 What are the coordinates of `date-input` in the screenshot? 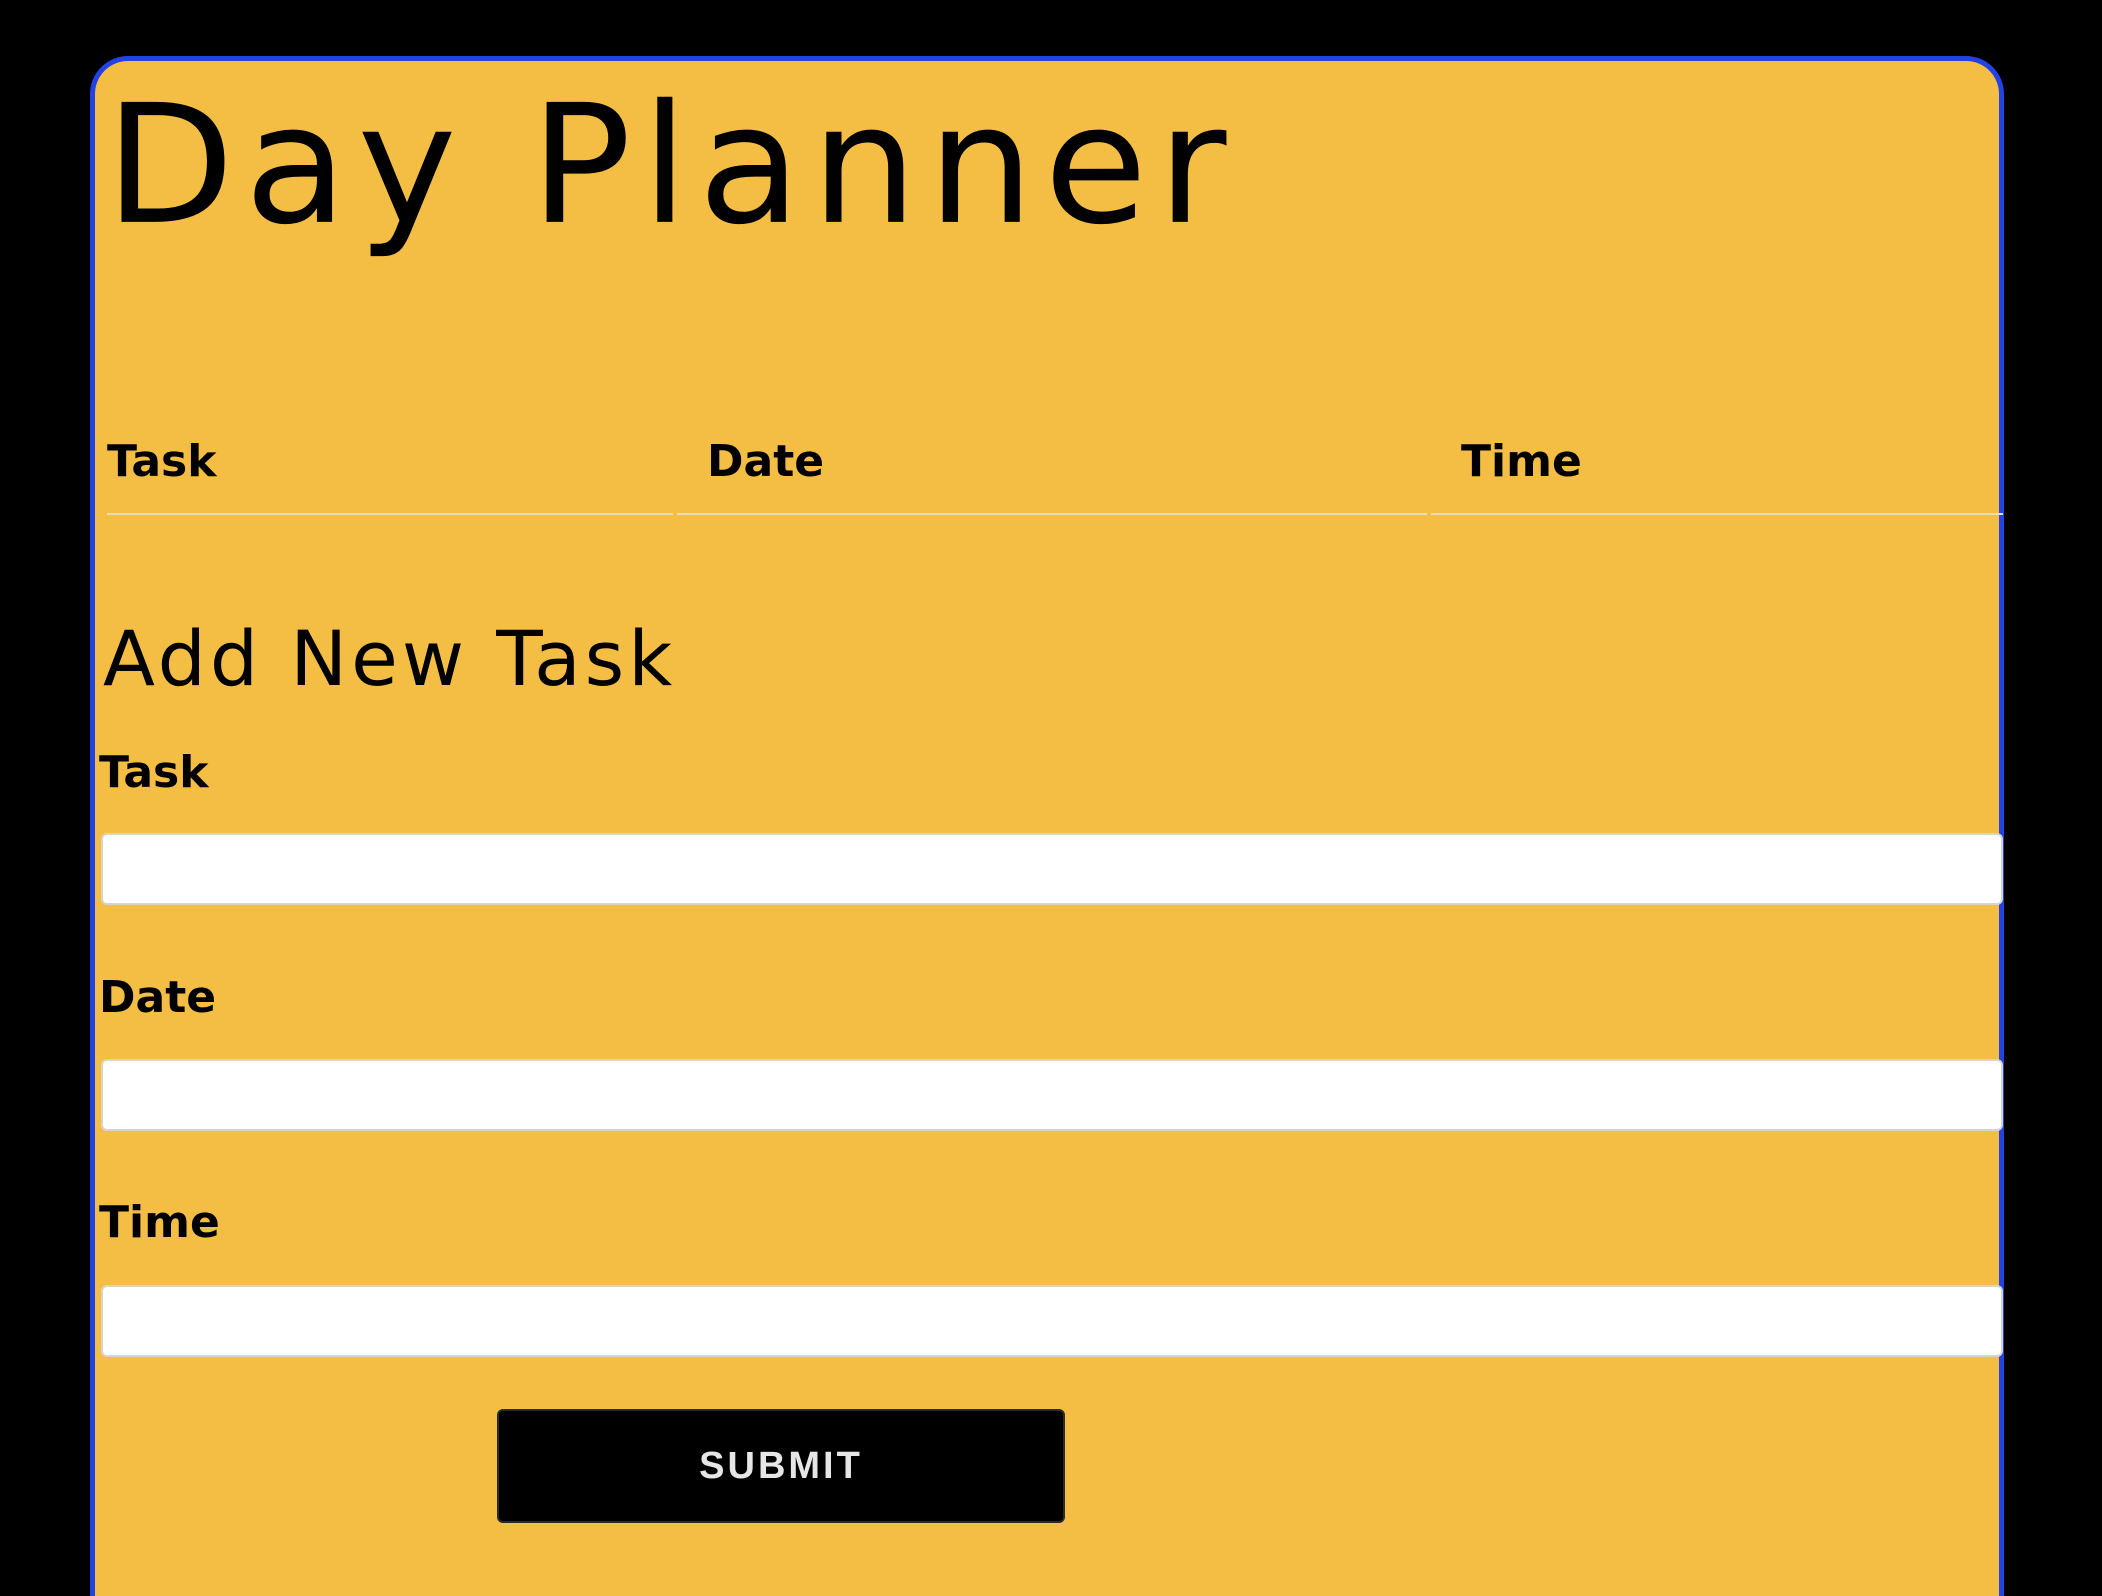 It's located at (1052, 1095).